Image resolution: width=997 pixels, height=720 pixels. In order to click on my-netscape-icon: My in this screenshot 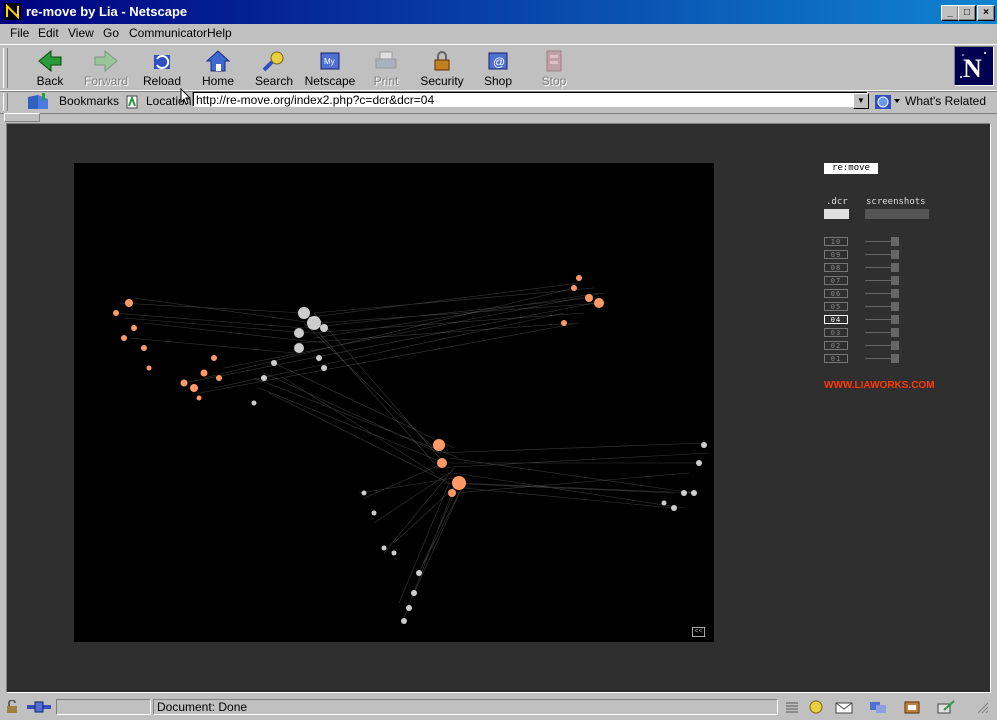, I will do `click(330, 61)`.